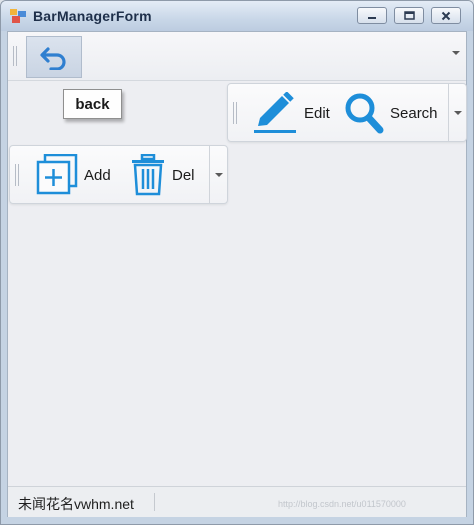  I want to click on maximize-icon, so click(409, 15).